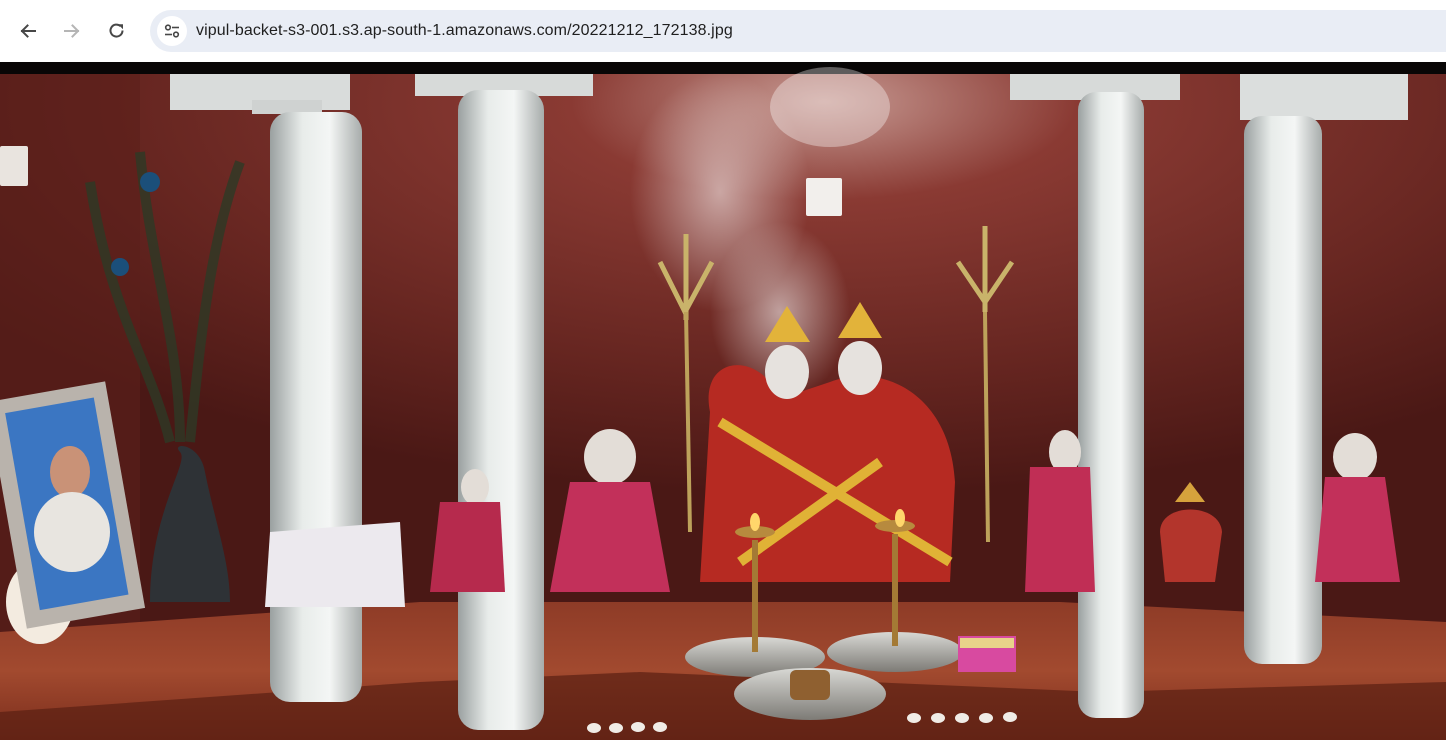  I want to click on reload-button, so click(117, 31).